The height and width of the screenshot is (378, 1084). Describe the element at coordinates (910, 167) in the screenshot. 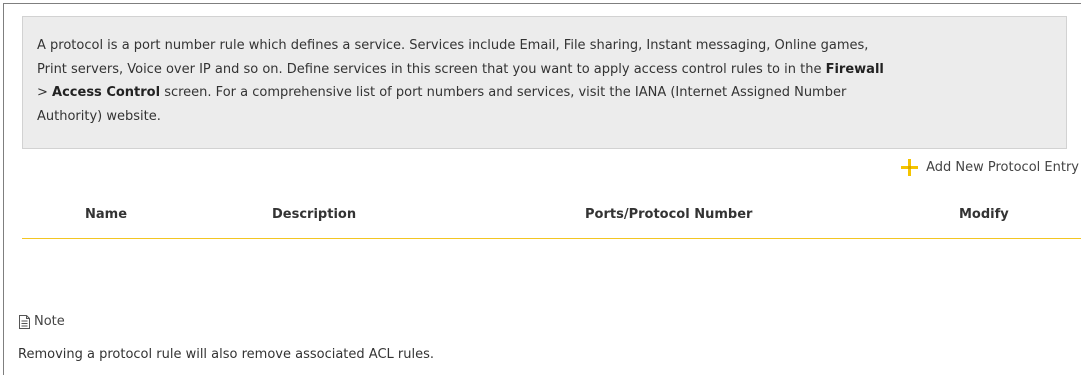

I see `plus-icon` at that location.